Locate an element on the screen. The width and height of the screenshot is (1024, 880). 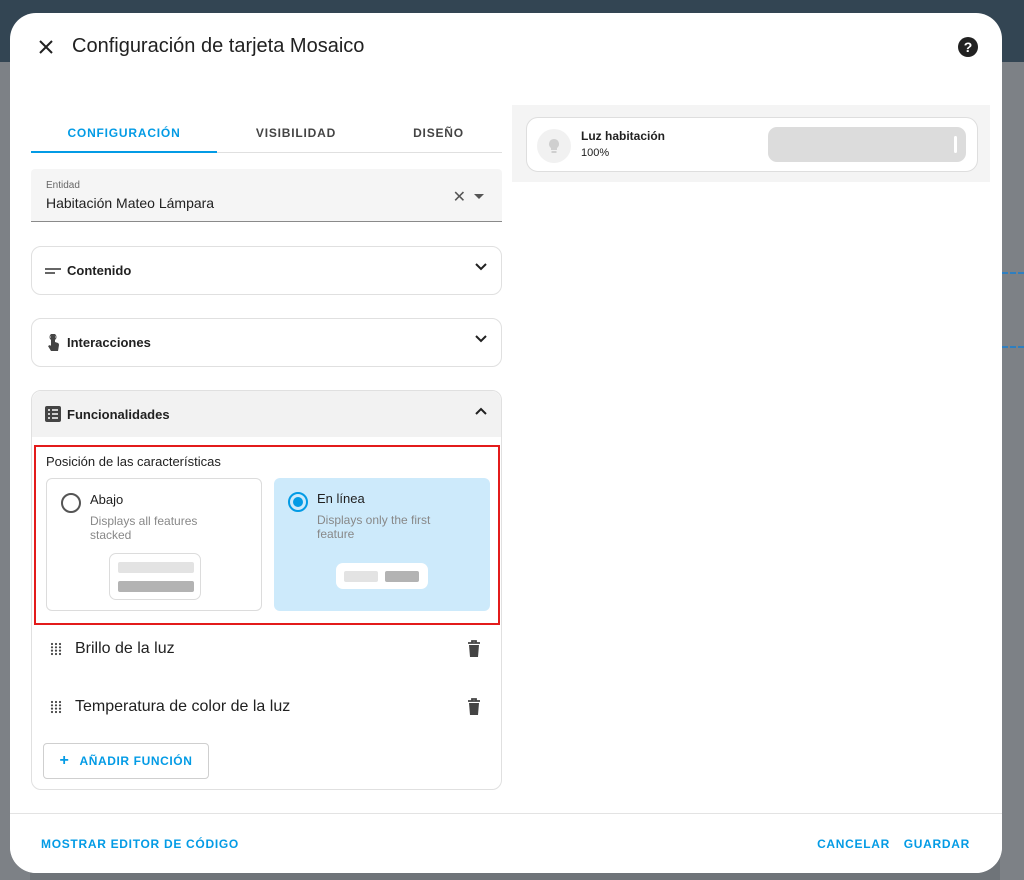
interactions-section: Interacciones is located at coordinates (266, 342).